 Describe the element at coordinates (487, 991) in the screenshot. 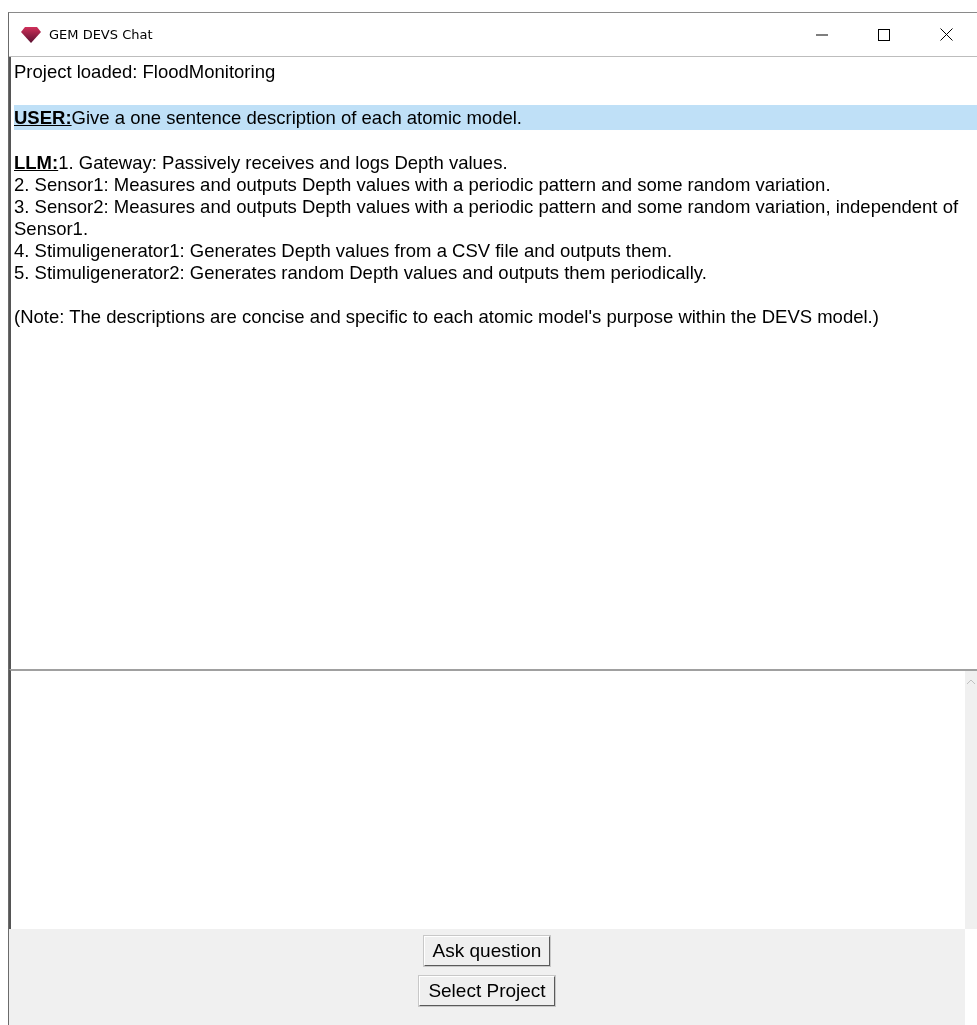

I see `select-project-button: Select Project` at that location.